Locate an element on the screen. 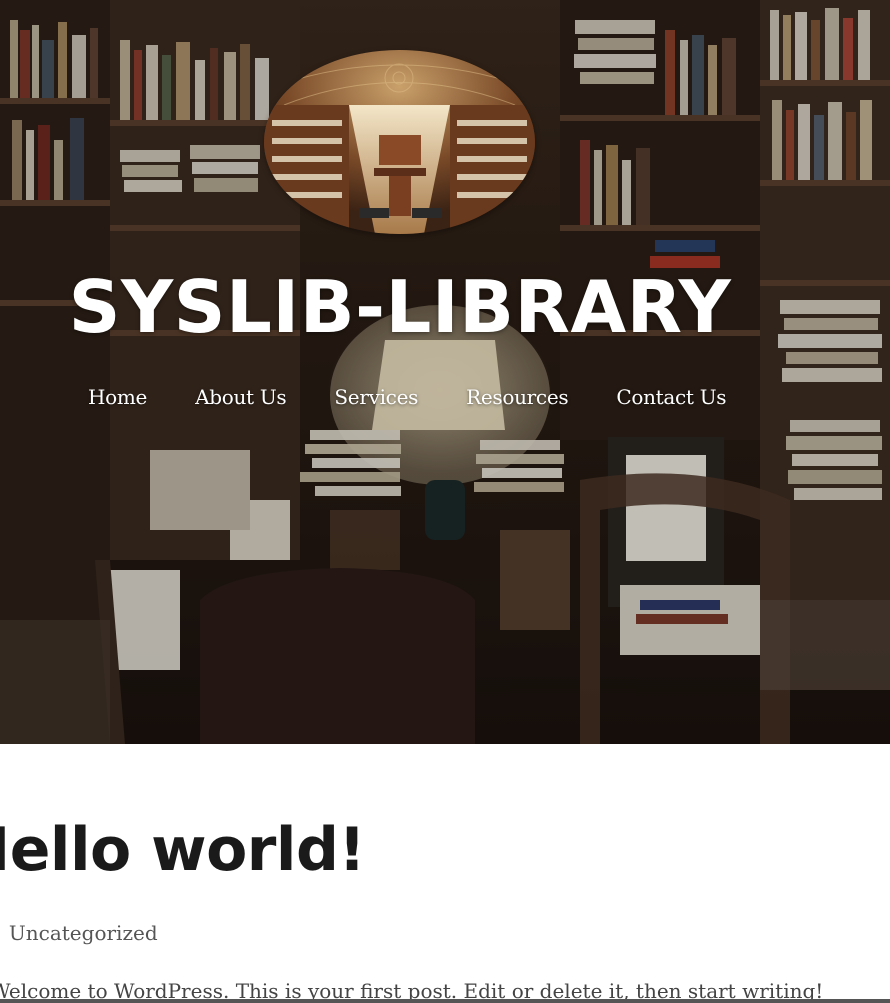 The height and width of the screenshot is (1003, 890). nav-link-home: Home is located at coordinates (117, 397).